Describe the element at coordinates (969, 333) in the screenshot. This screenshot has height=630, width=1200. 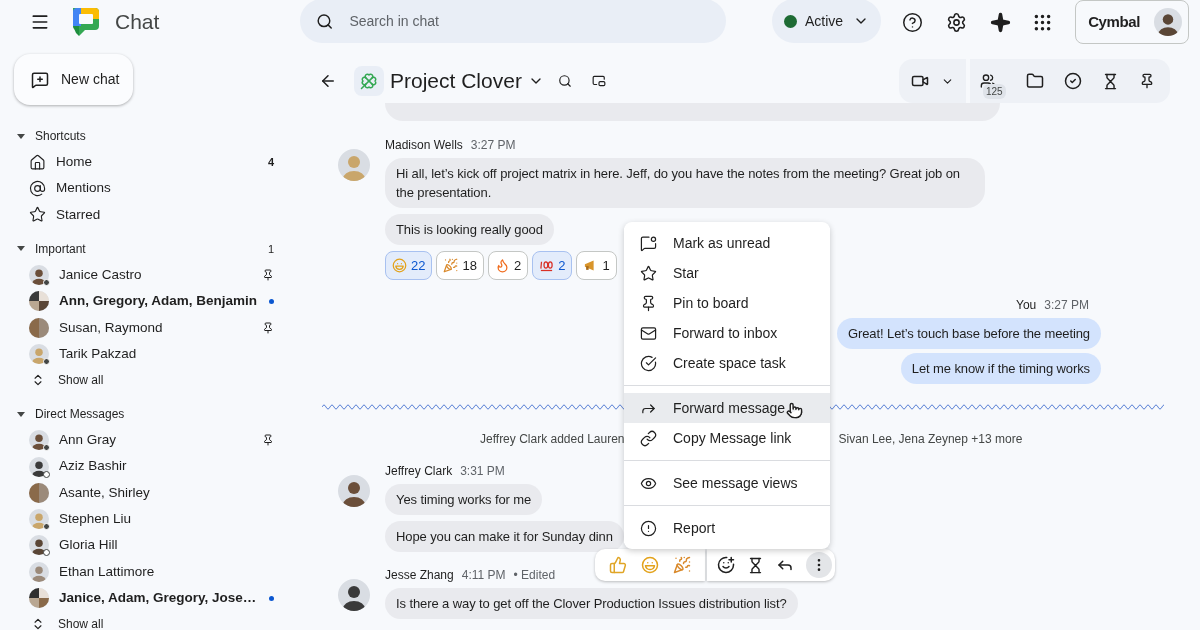
I see `message-bubble: Great! Let’s touch base before the meeting` at that location.